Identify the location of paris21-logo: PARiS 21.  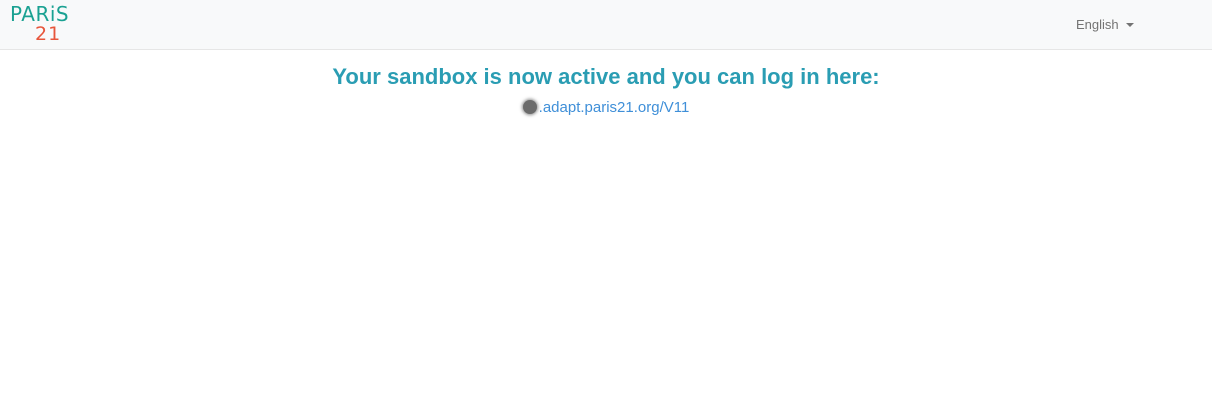
(41, 24).